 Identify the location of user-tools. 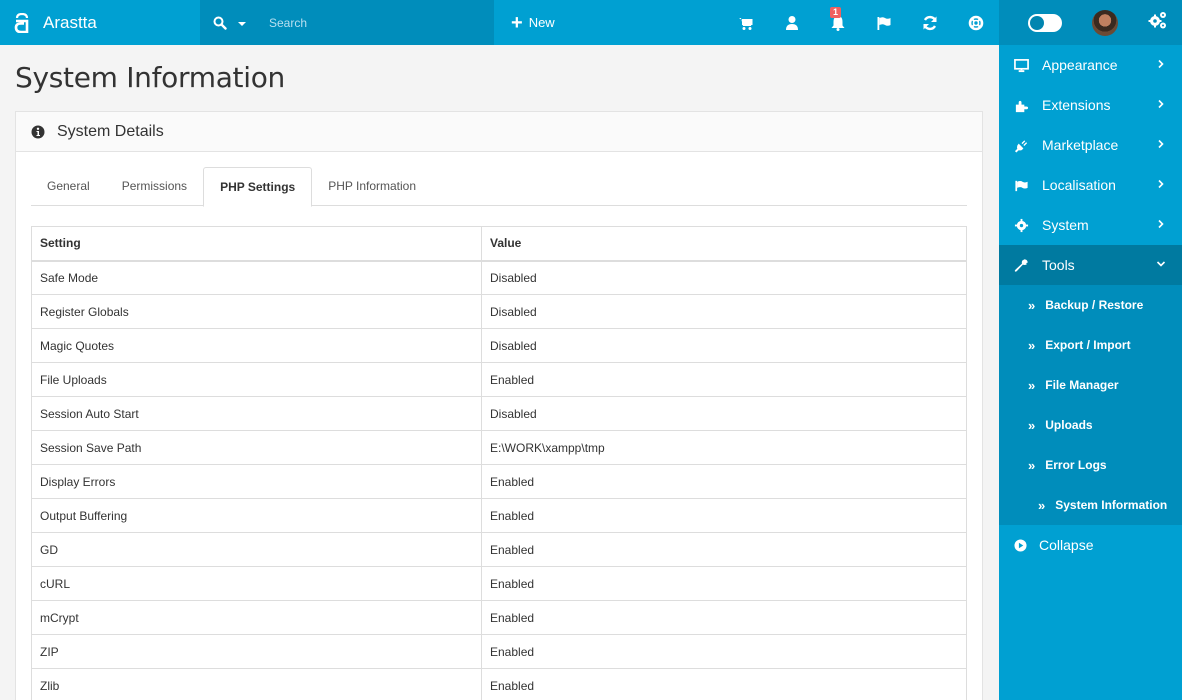
(1090, 22).